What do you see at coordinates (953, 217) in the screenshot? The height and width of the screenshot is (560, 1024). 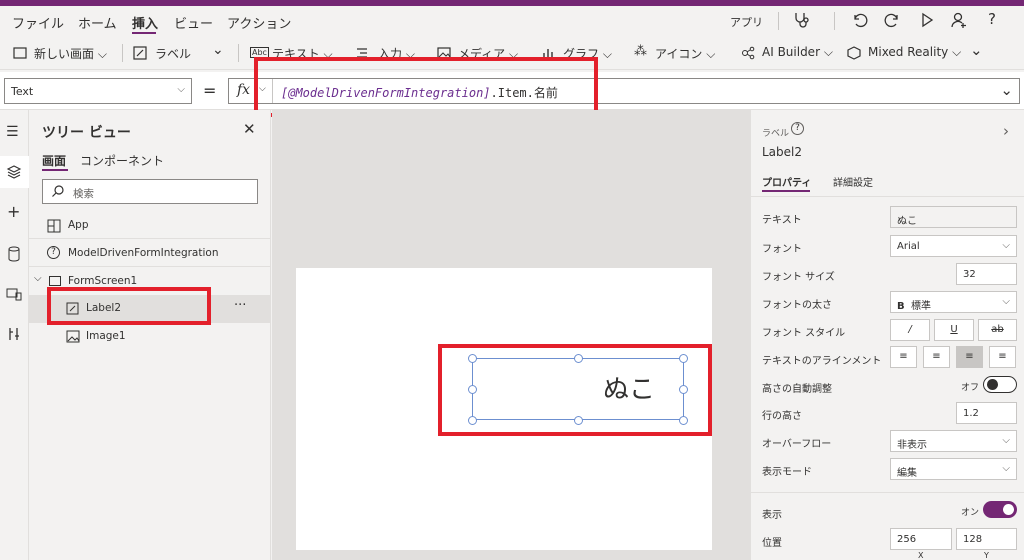 I see `text-prop-input: ぬこ` at bounding box center [953, 217].